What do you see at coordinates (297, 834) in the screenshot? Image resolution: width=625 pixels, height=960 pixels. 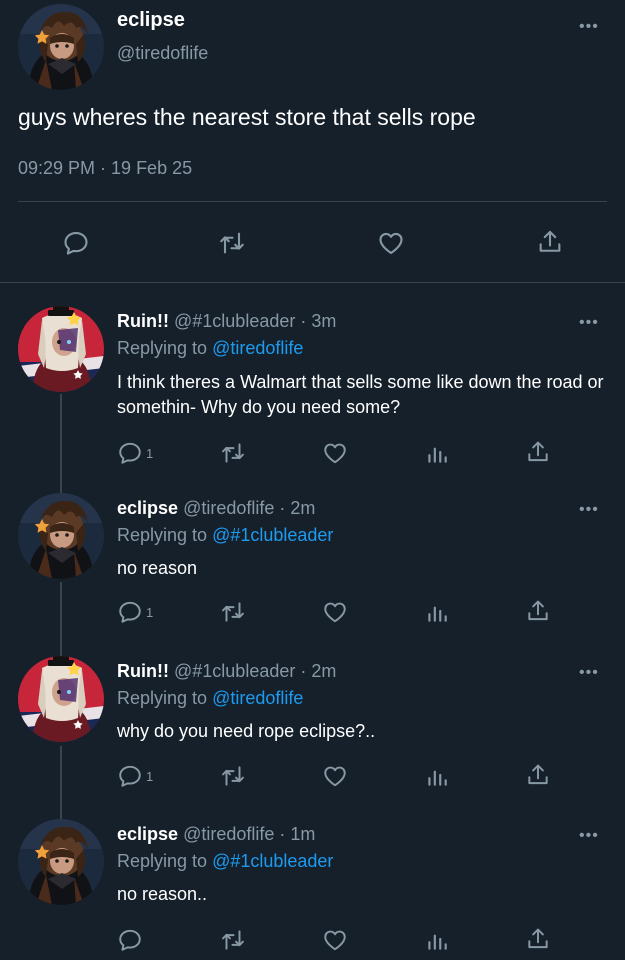 I see `reply-time: · 1m` at bounding box center [297, 834].